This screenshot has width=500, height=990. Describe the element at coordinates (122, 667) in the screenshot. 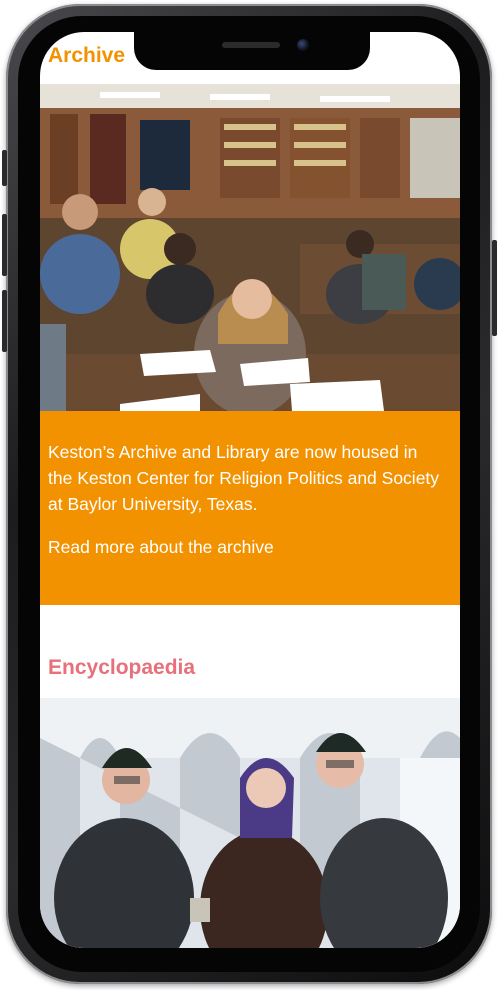

I see `encyclopaedia-heading: Encyclopaedia` at that location.